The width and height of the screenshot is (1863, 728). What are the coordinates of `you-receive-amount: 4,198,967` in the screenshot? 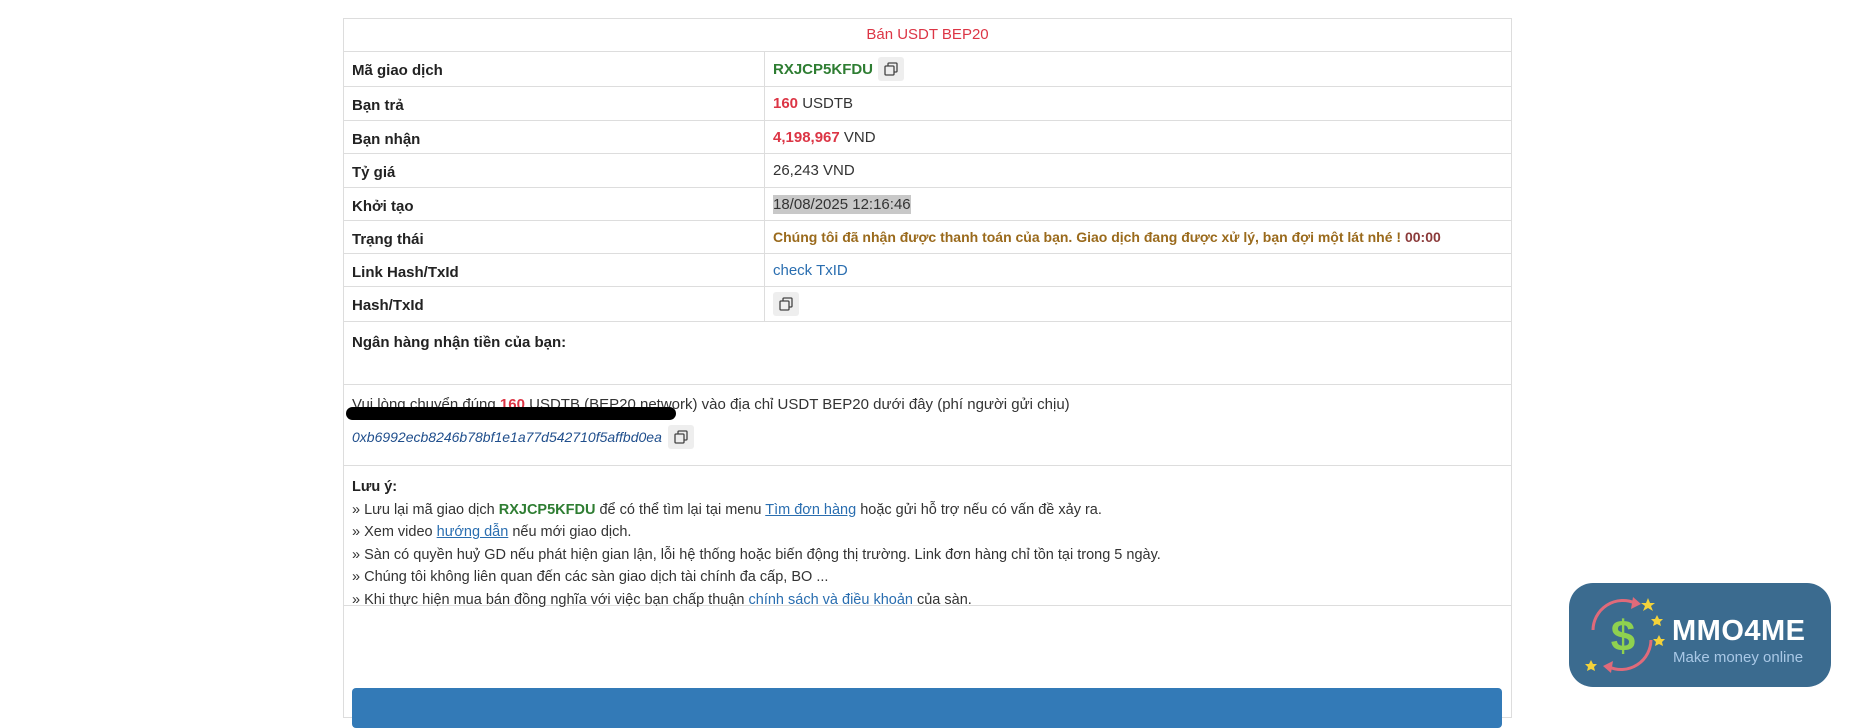 It's located at (806, 137).